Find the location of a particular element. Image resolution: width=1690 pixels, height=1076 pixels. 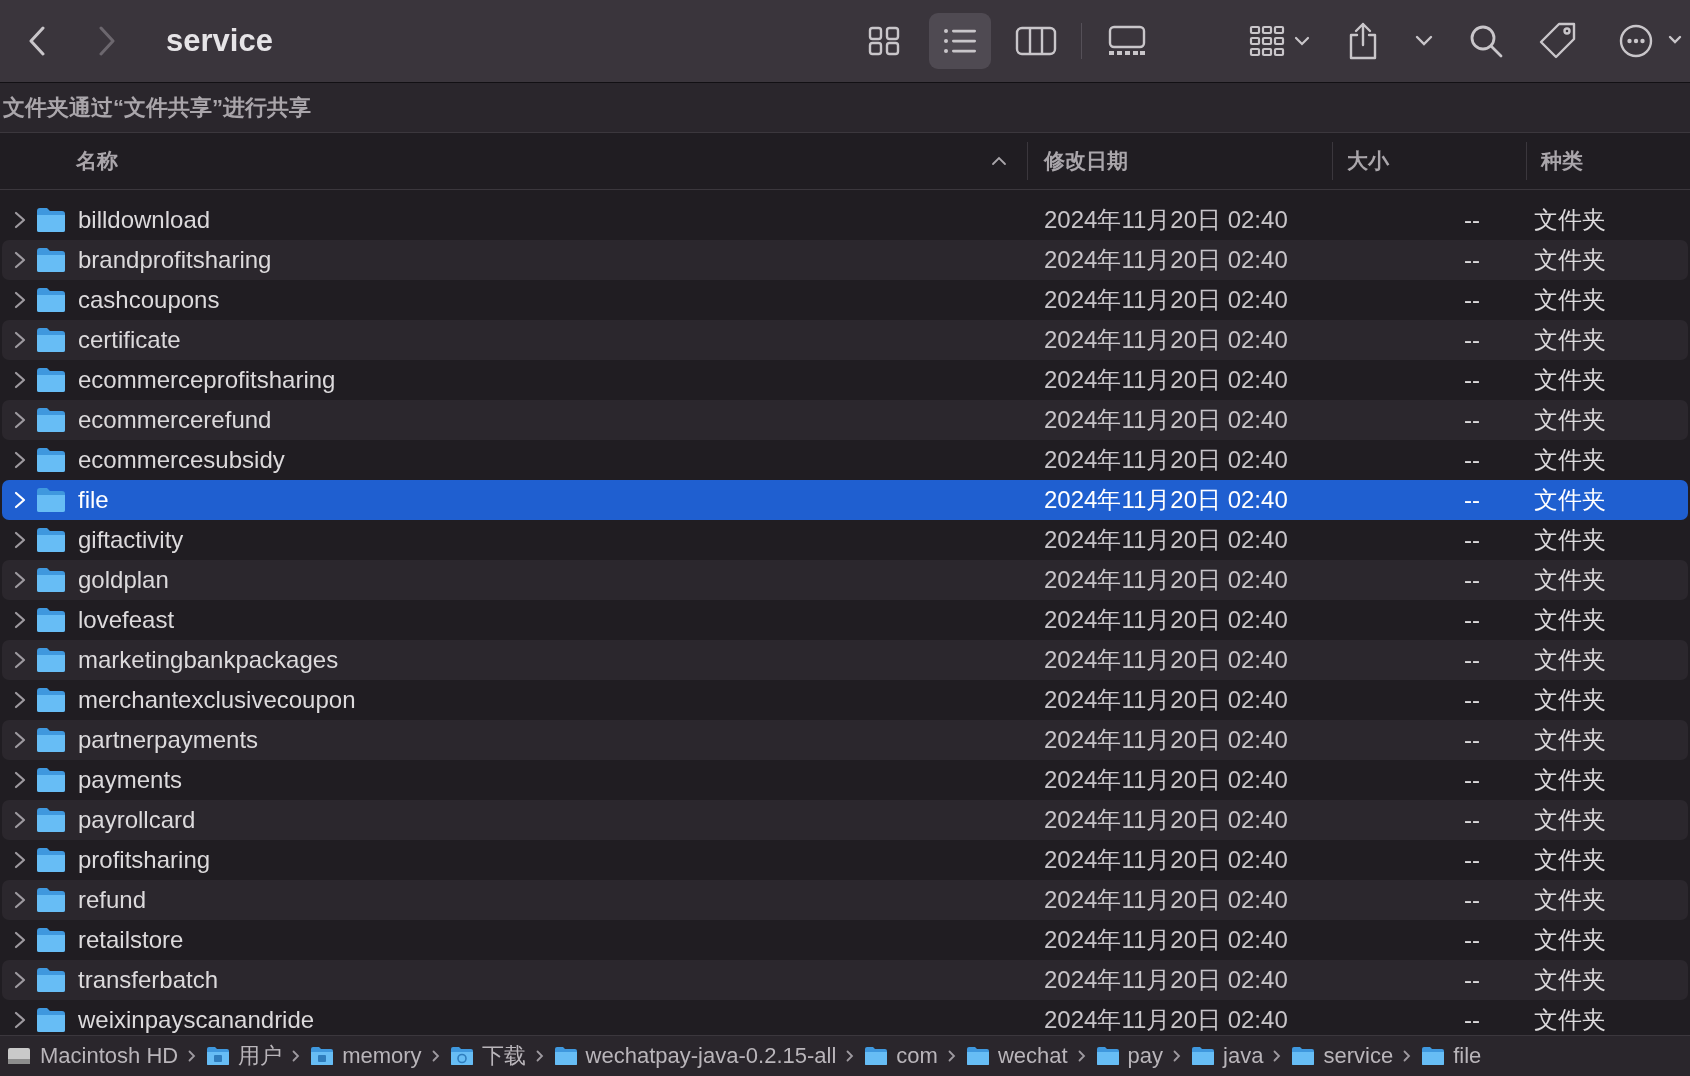

file-row: partnerpayments 2024年11月20日 02:40 -- 文件夹 is located at coordinates (845, 740).